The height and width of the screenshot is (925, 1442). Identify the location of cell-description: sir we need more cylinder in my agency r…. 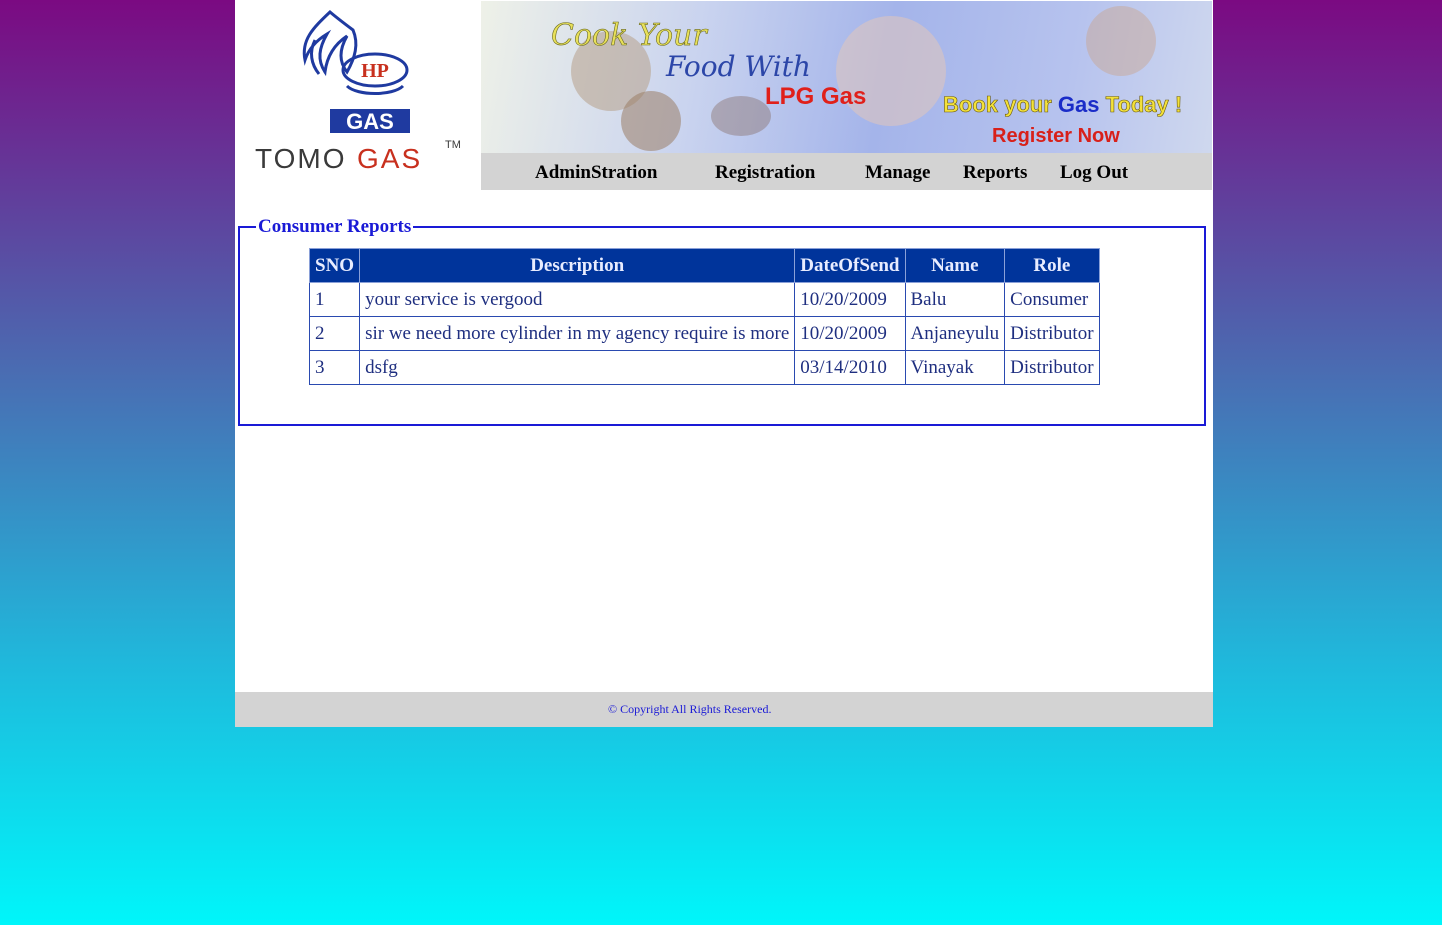
(577, 333).